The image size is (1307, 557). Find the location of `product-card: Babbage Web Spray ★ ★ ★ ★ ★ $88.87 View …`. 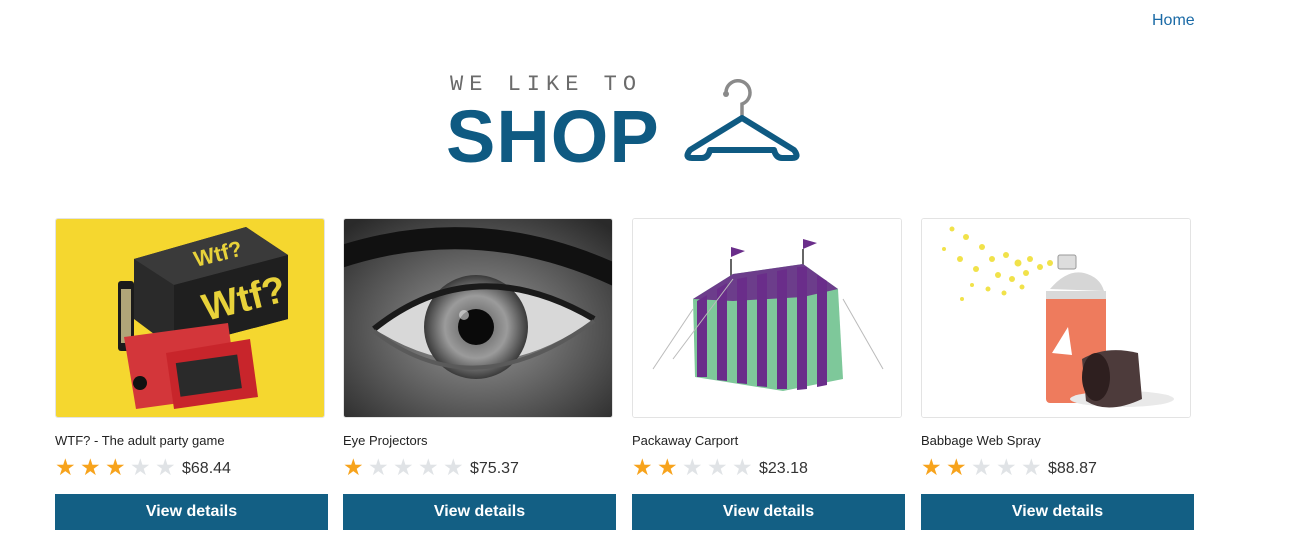

product-card: Babbage Web Spray ★ ★ ★ ★ ★ $88.87 View … is located at coordinates (1057, 374).